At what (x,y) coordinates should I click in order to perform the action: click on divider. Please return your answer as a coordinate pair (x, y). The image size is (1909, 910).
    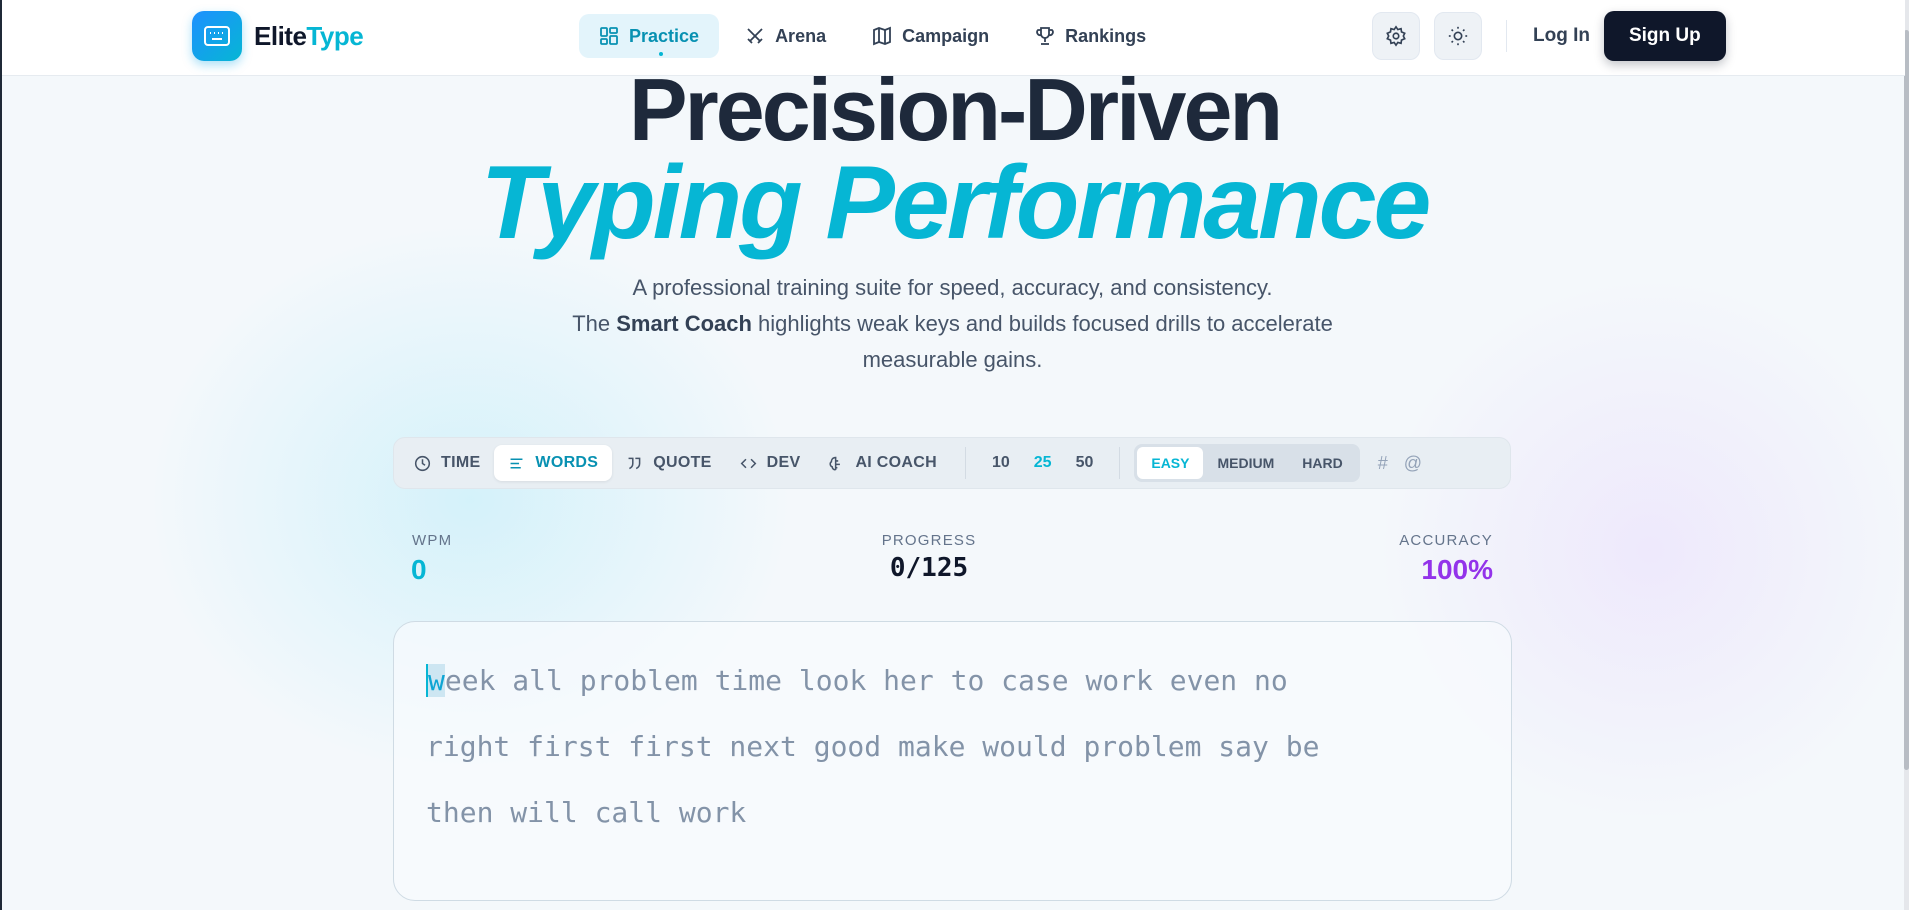
    Looking at the image, I should click on (1506, 36).